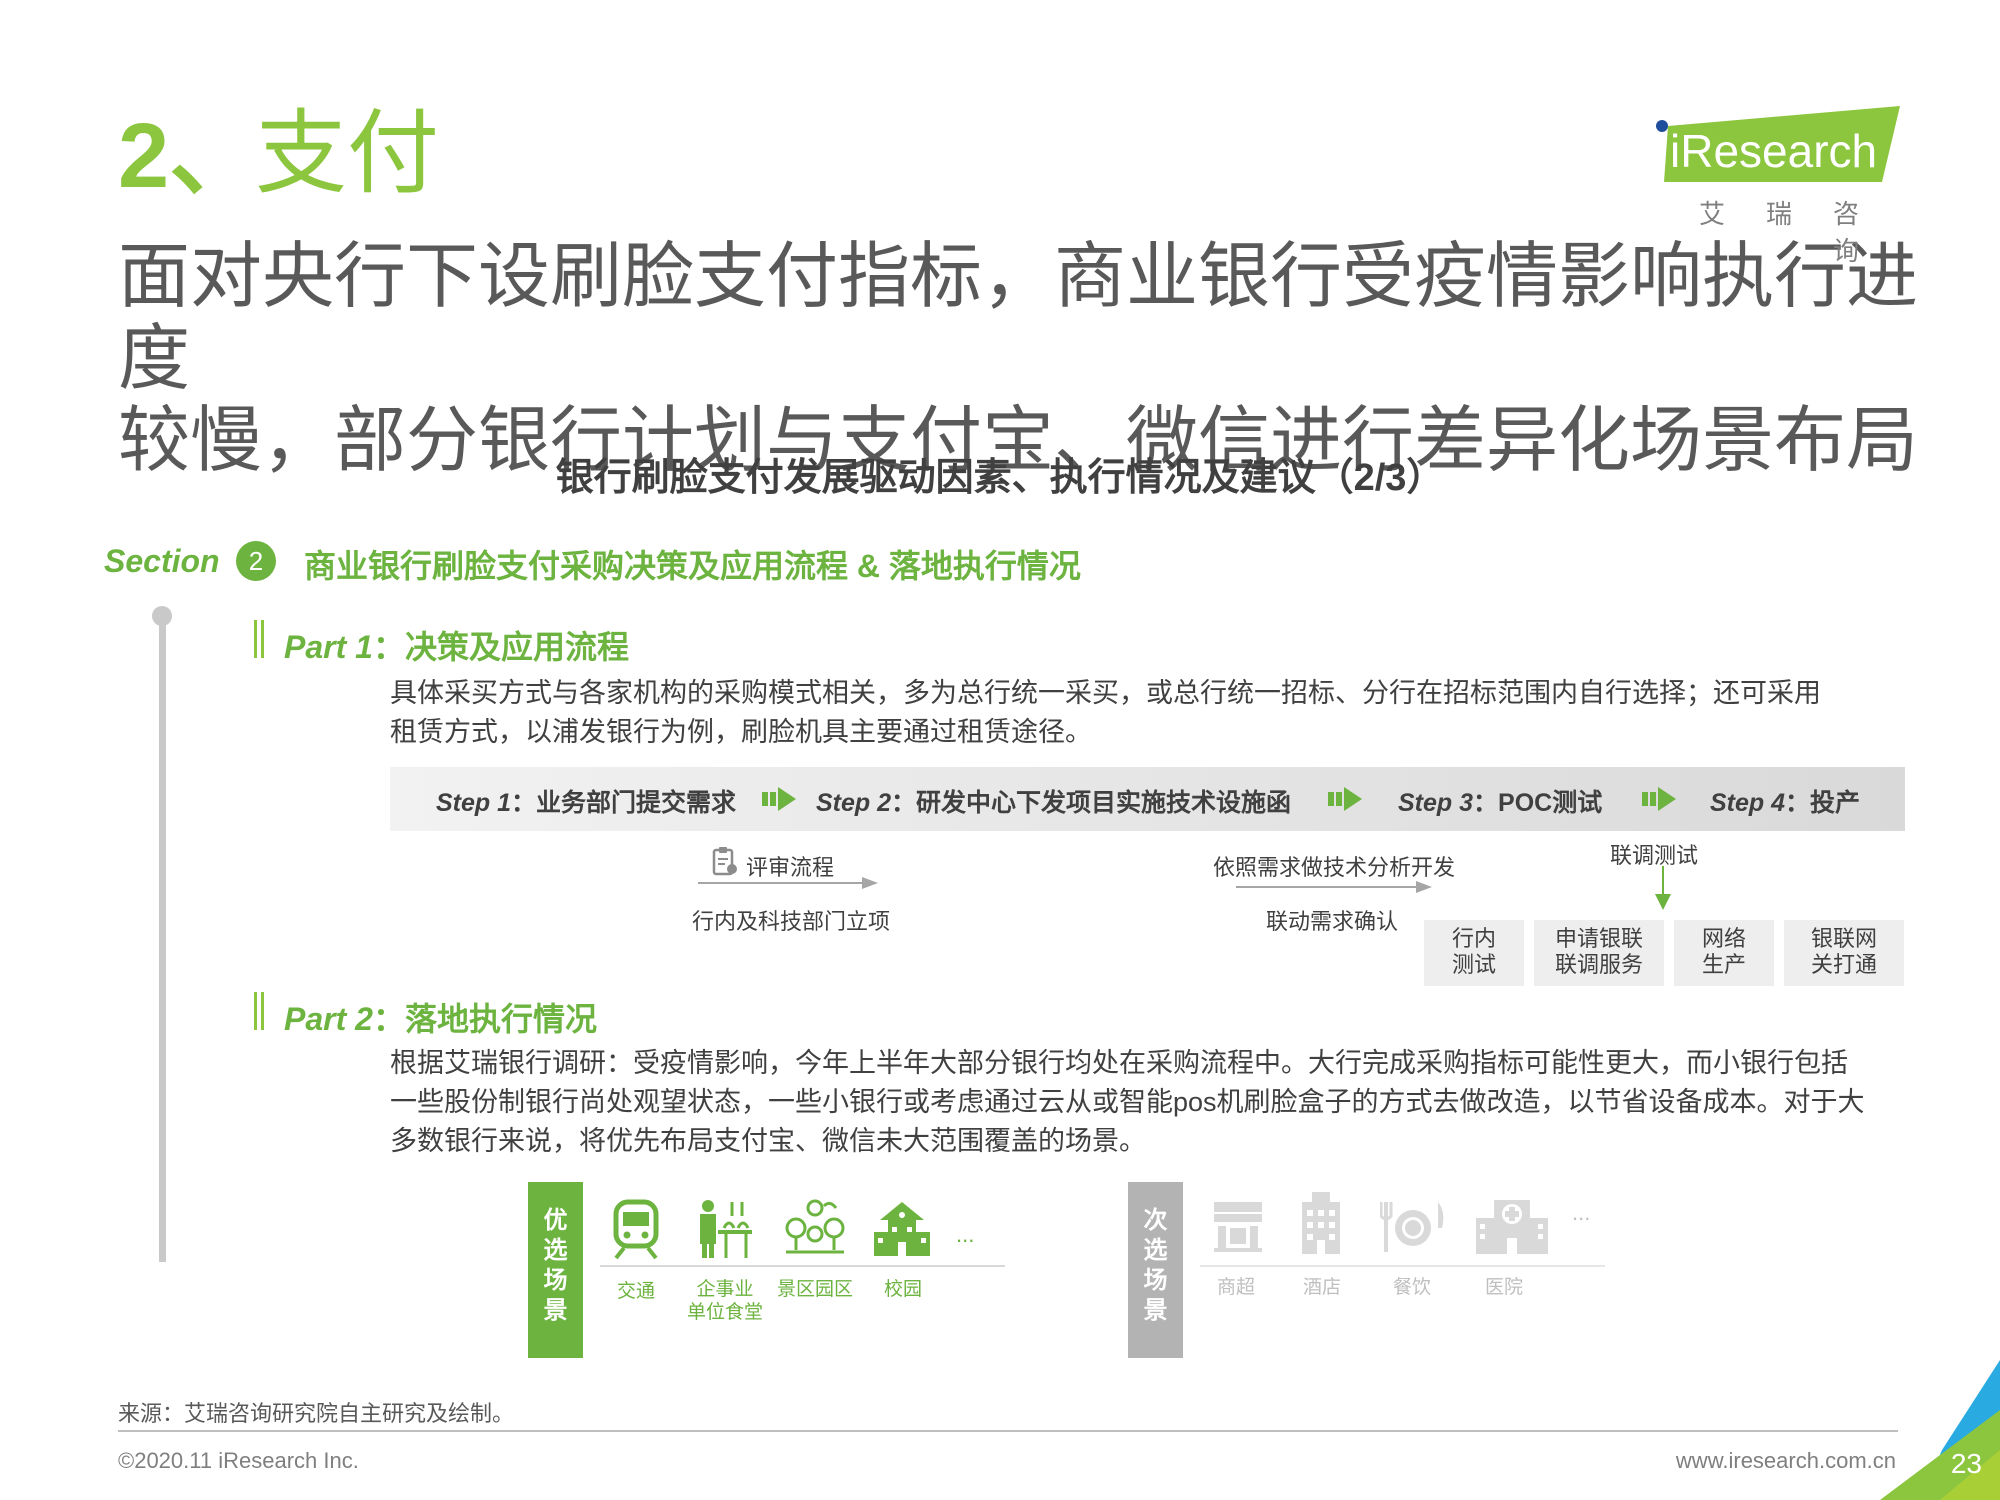 The height and width of the screenshot is (1500, 2000). What do you see at coordinates (328, 1019) in the screenshot?
I see `part2-title-en: Part 2` at bounding box center [328, 1019].